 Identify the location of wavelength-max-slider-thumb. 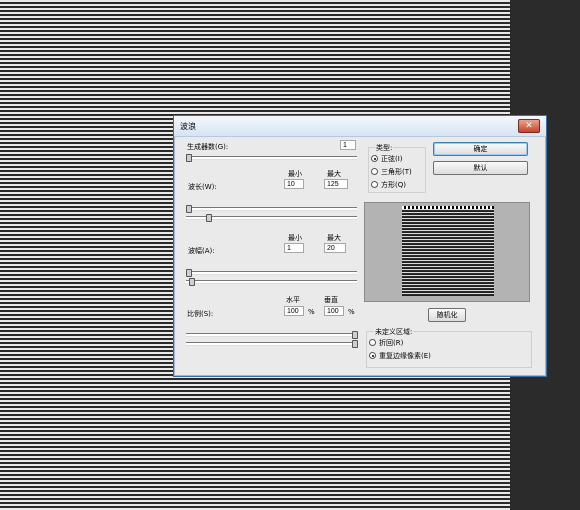
(208, 218).